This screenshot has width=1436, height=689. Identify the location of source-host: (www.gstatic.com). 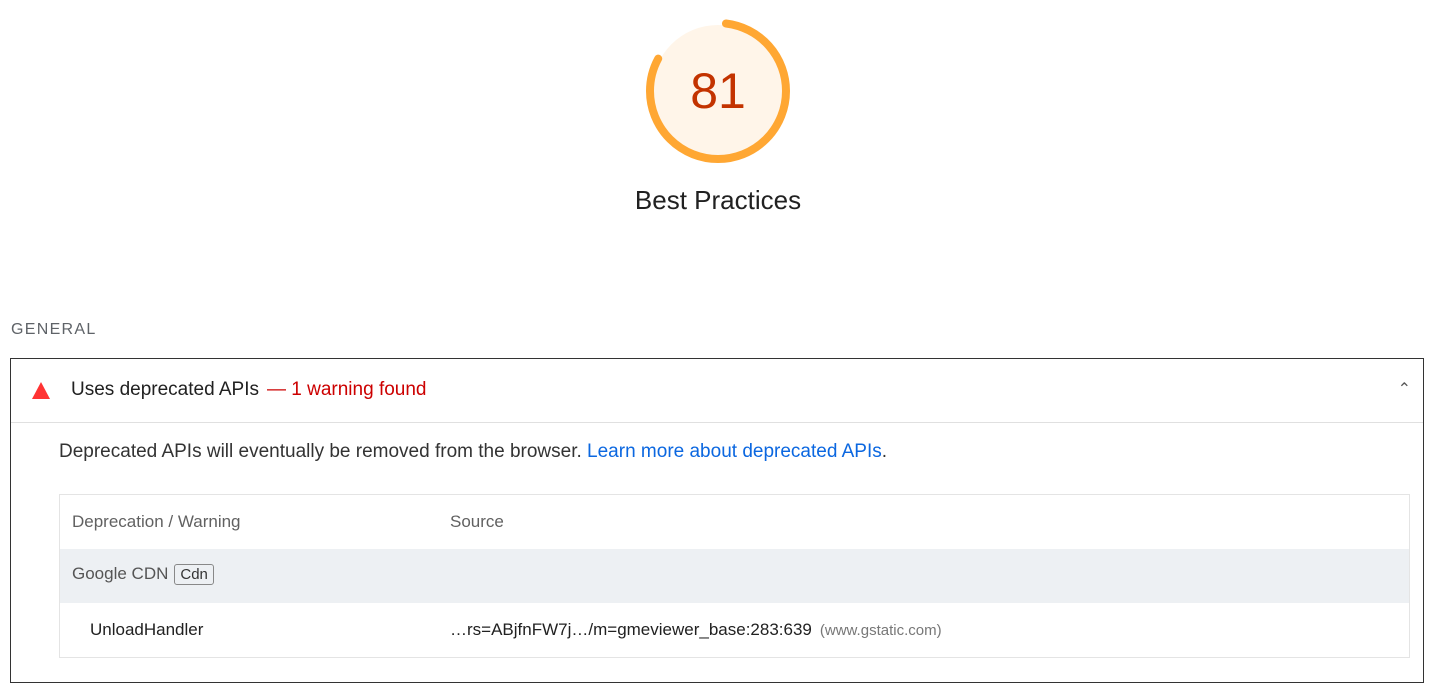
(880, 630).